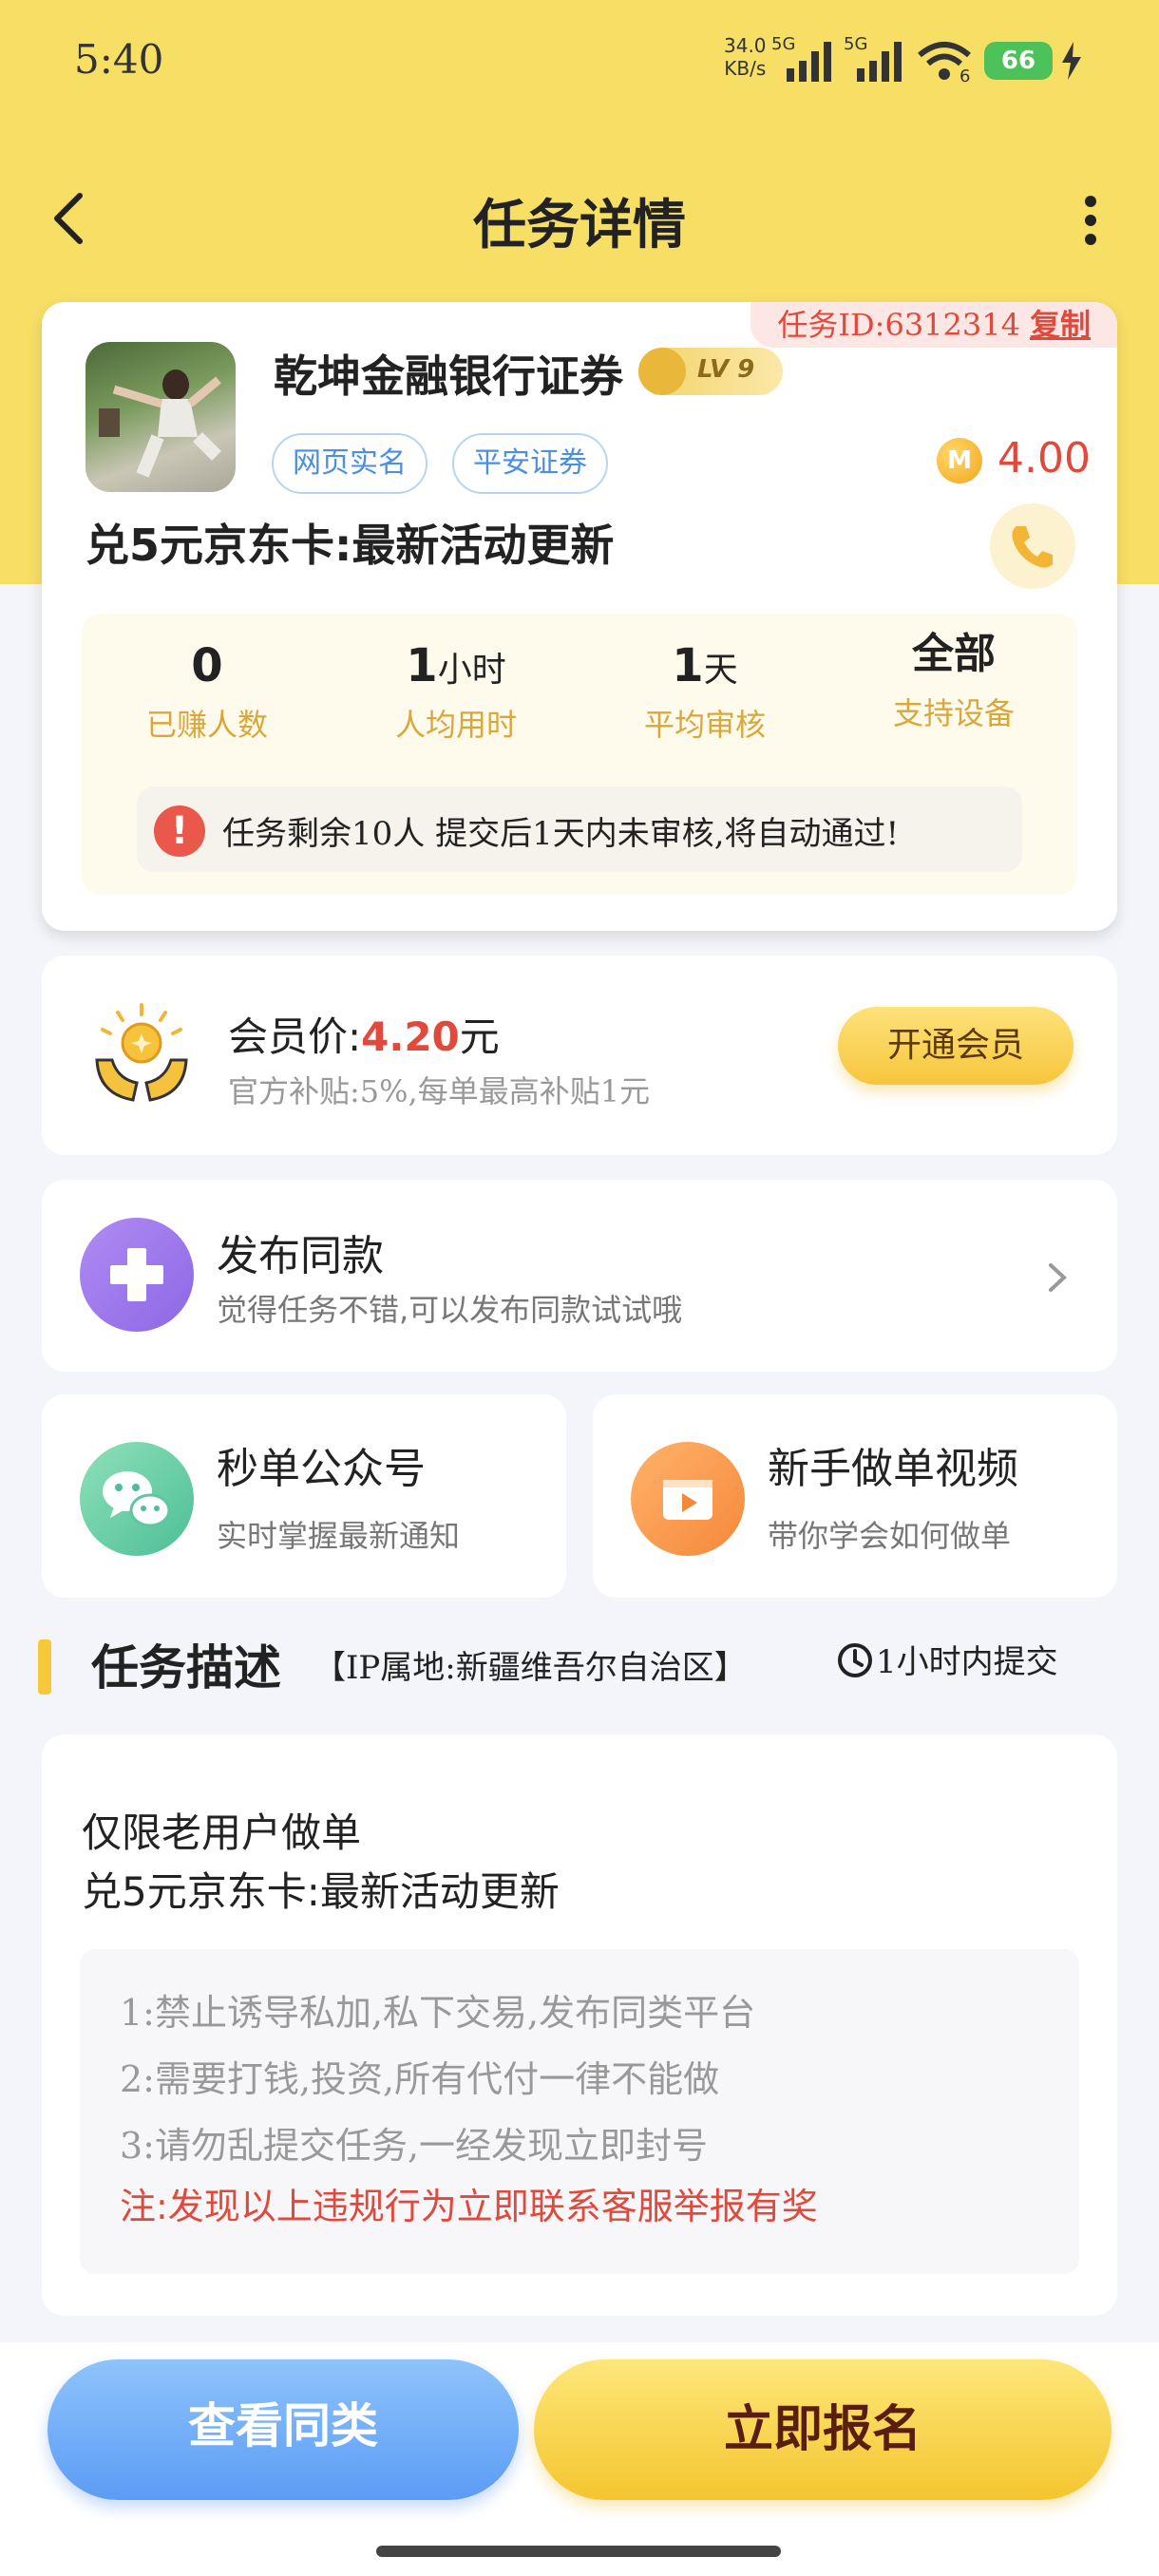 The height and width of the screenshot is (2576, 1159). I want to click on chevron-right-icon, so click(1058, 1277).